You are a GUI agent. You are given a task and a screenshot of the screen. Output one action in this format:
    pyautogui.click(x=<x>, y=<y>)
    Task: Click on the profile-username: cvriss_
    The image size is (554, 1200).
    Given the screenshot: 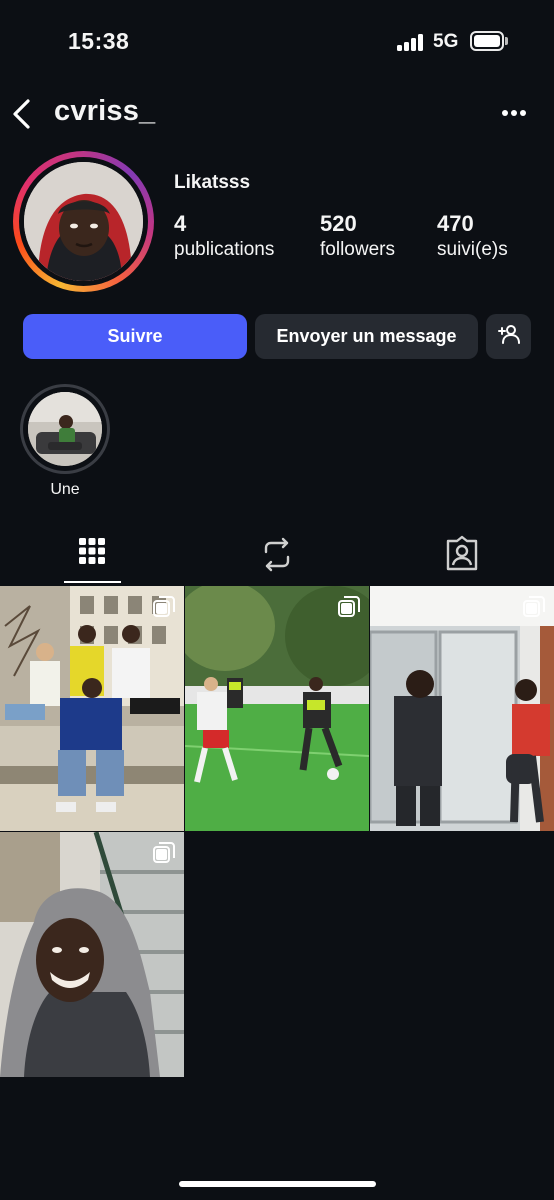 What is the action you would take?
    pyautogui.click(x=105, y=111)
    